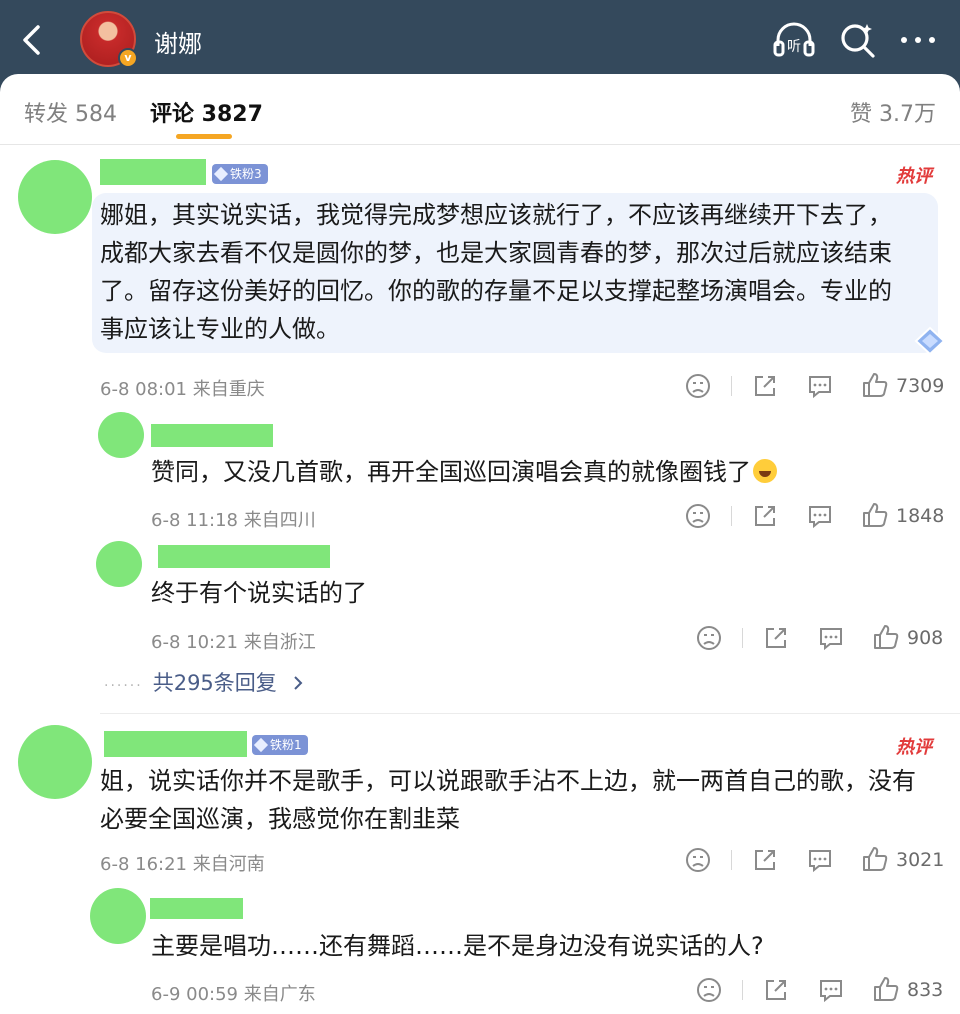  Describe the element at coordinates (182, 864) in the screenshot. I see `comment-meta: 6-8 16:21 来自河南` at that location.